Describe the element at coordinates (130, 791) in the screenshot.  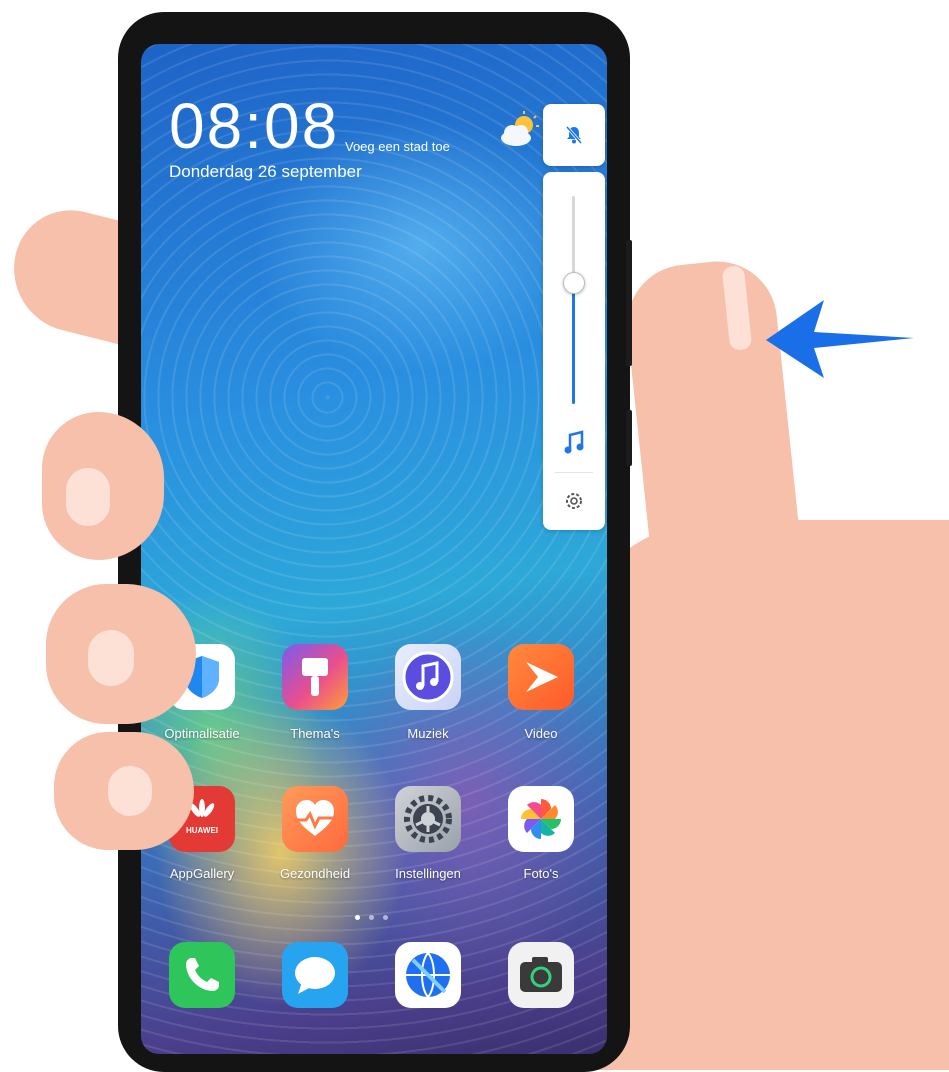
I see `left-finger-3-nail` at that location.